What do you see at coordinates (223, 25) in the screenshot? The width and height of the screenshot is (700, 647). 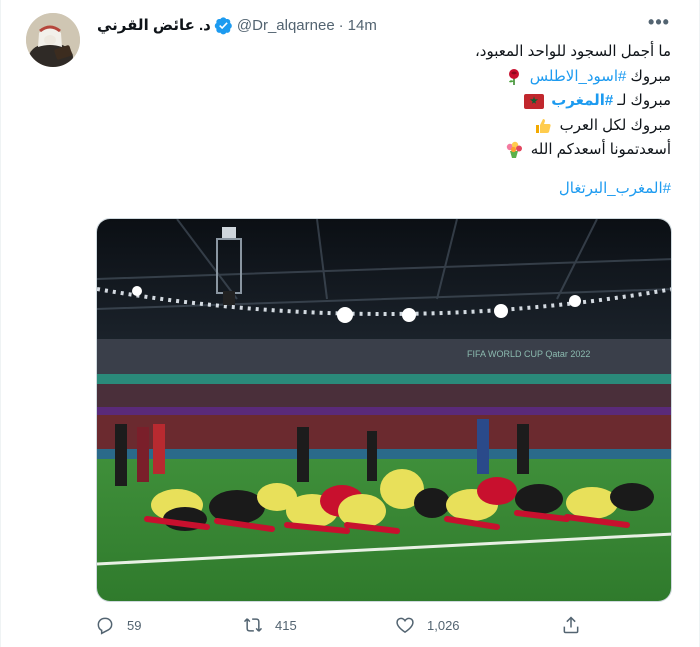 I see `verified-badge-icon` at bounding box center [223, 25].